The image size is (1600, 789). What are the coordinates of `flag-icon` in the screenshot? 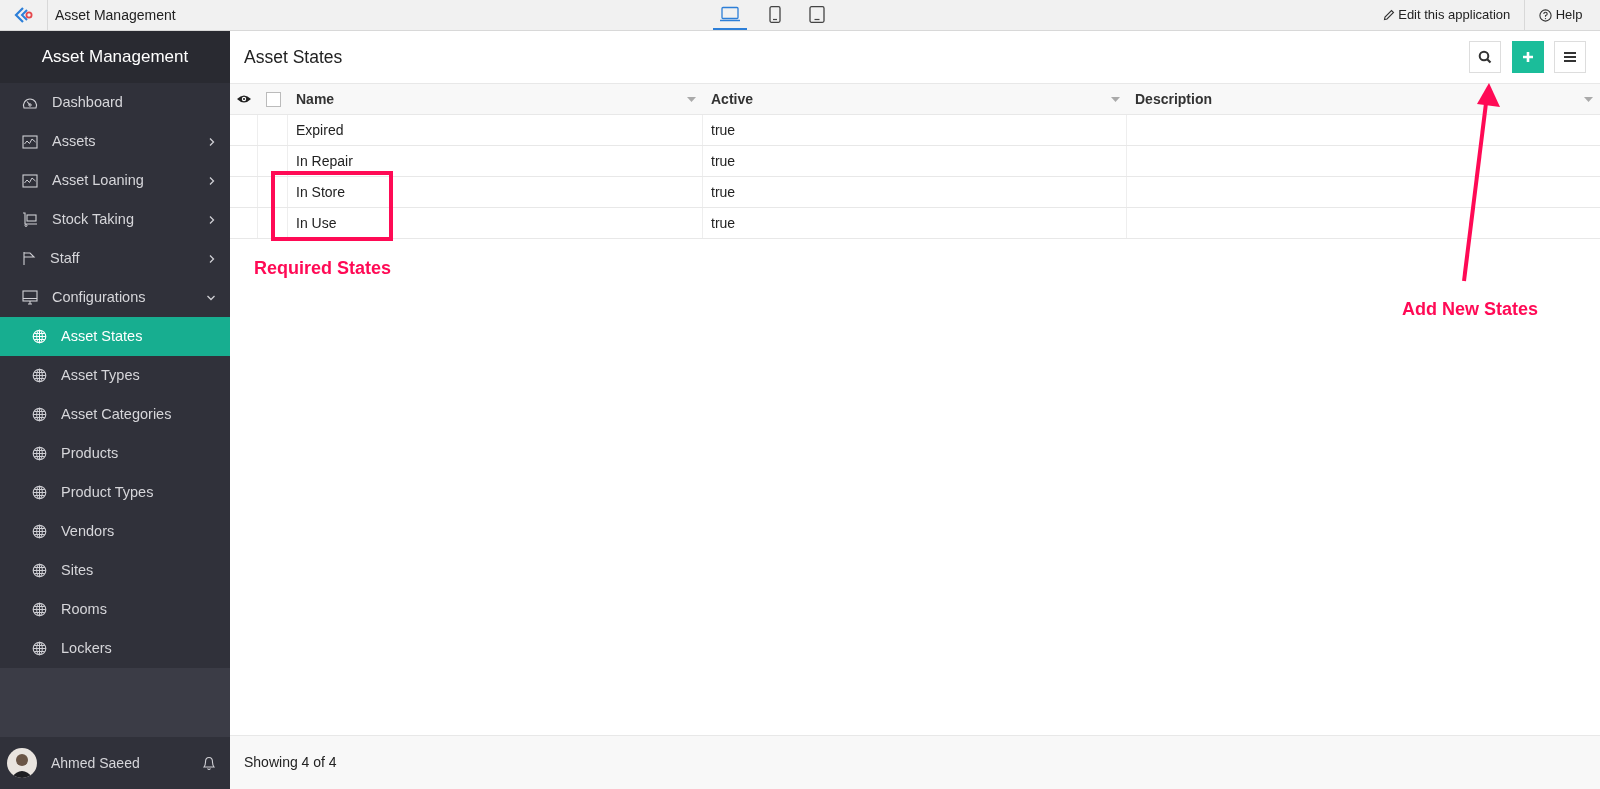 It's located at (29, 258).